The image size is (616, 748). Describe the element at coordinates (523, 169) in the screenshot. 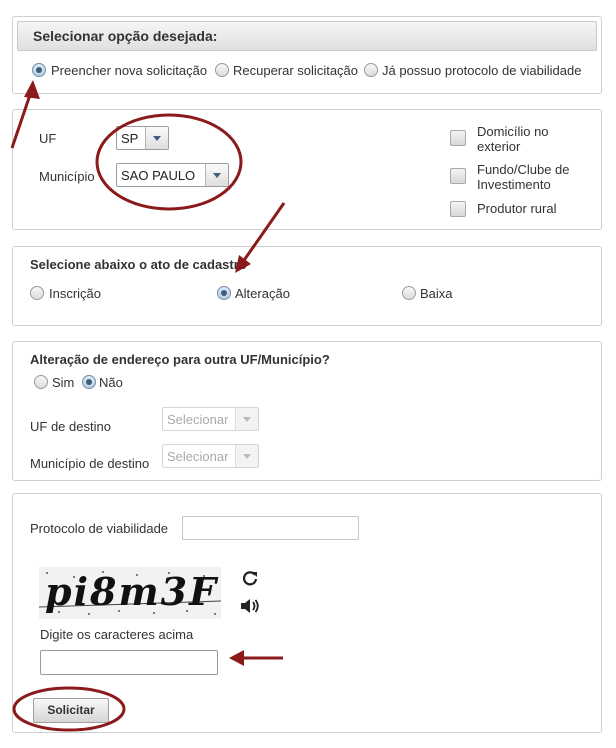

I see `checkbox-fundo-investimento-label-line1: Fundo/Clube de` at that location.